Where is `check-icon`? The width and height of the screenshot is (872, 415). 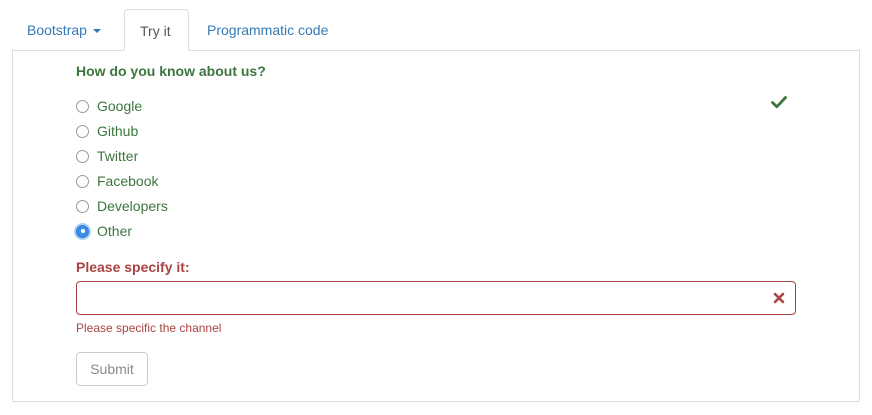
check-icon is located at coordinates (779, 102).